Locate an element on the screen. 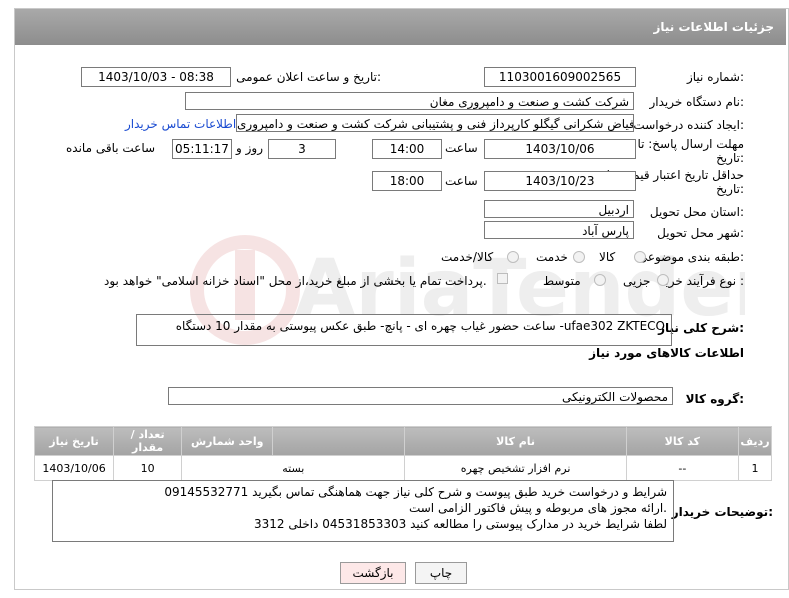 This screenshot has width=789, height=598. buyer-org-field: شرکت کشت و صنعت و دامپروری مغان is located at coordinates (409, 101).